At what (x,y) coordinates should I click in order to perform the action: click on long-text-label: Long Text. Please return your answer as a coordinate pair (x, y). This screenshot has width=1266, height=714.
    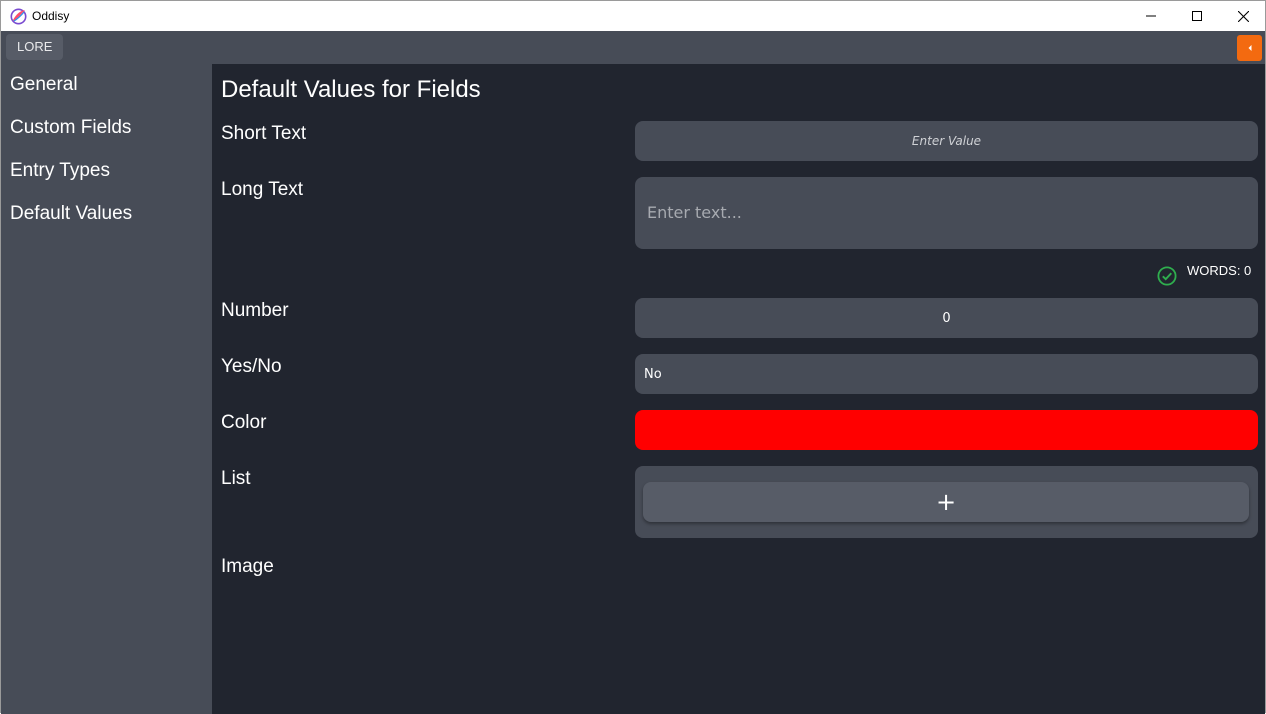
    Looking at the image, I should click on (262, 189).